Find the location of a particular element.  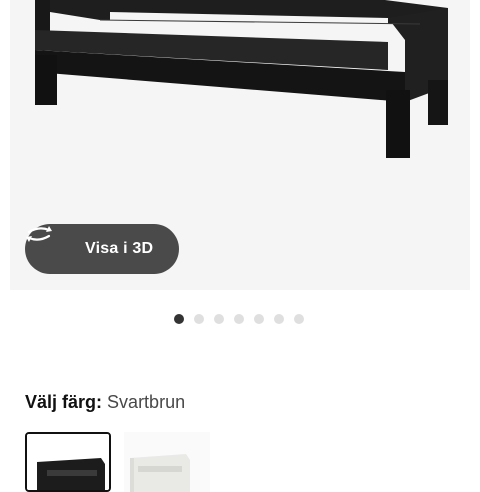

swatch-dark-bench-image is located at coordinates (68, 462).